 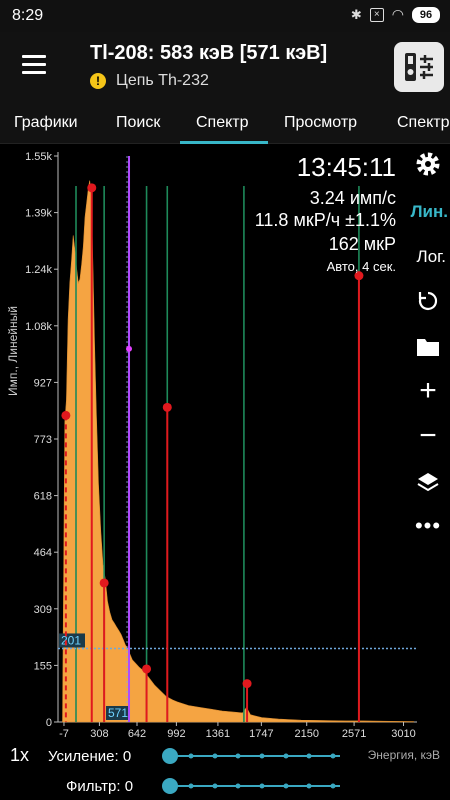 What do you see at coordinates (222, 123) in the screenshot?
I see `tab-spectrum: Спектр` at bounding box center [222, 123].